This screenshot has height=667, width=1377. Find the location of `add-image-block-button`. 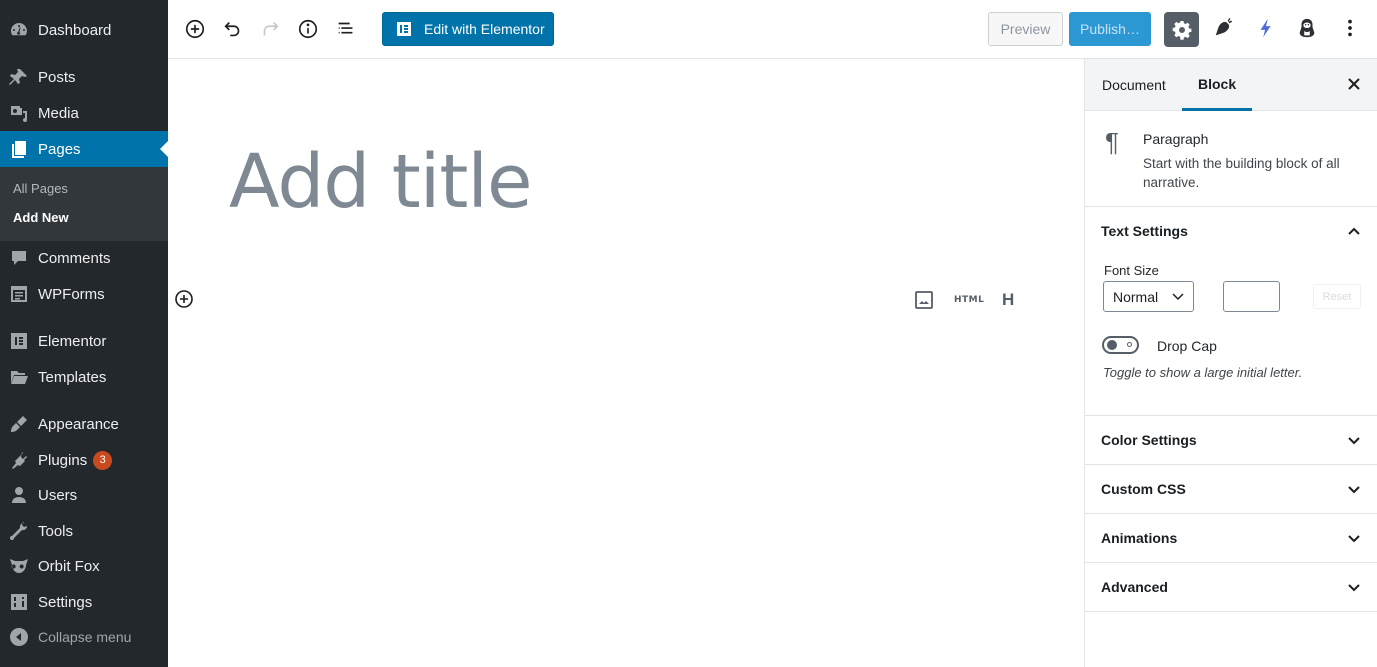

add-image-block-button is located at coordinates (924, 300).